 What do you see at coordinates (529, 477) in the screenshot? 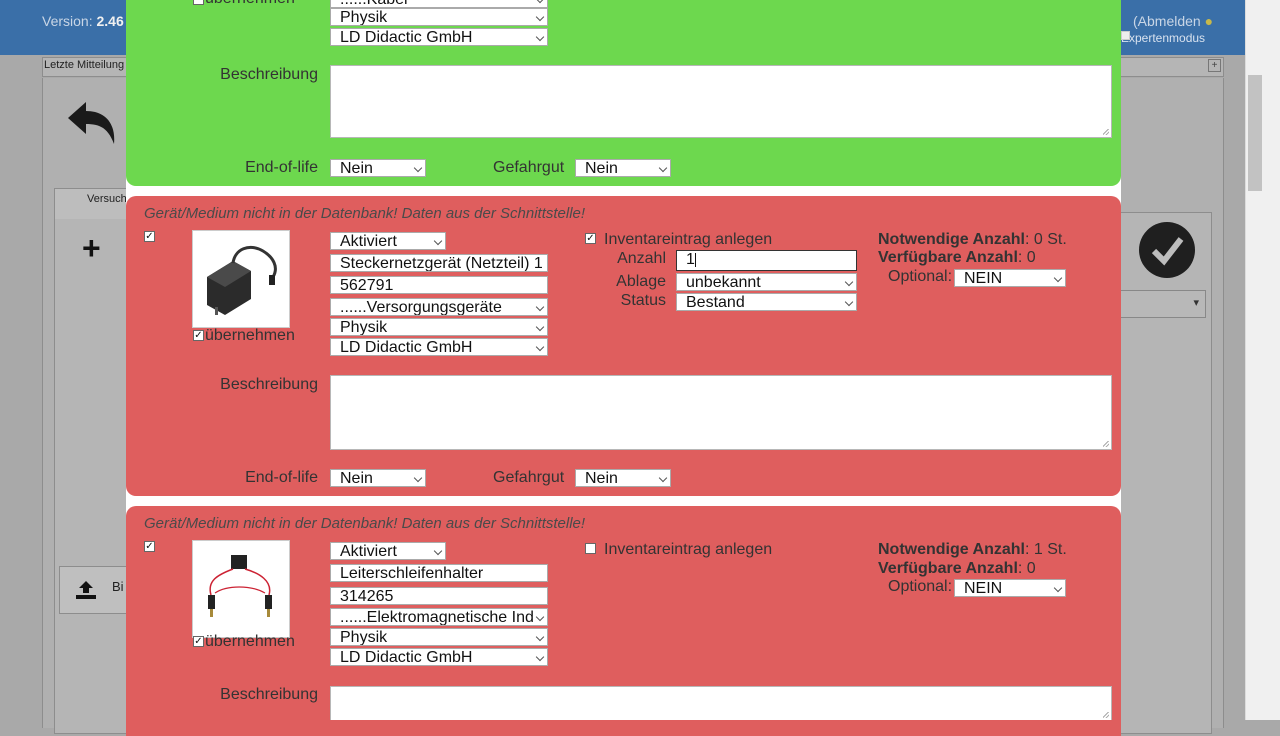
I see `hazmat-label-2: Gefahrgut` at bounding box center [529, 477].